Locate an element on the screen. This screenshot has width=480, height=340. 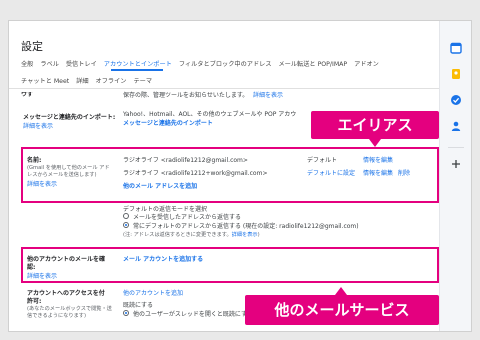
import-action-link: メッセージと連絡先のインポート is located at coordinates (168, 122).